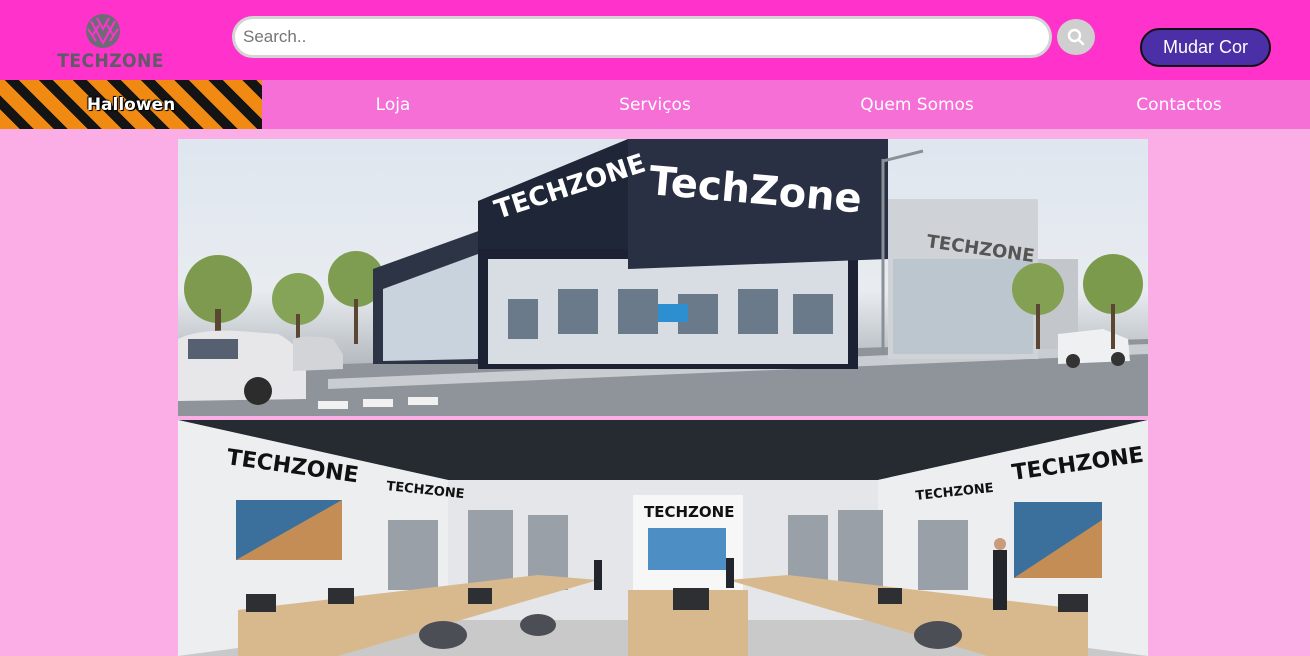  I want to click on header: TECHZONE Mudar Cor, so click(655, 40).